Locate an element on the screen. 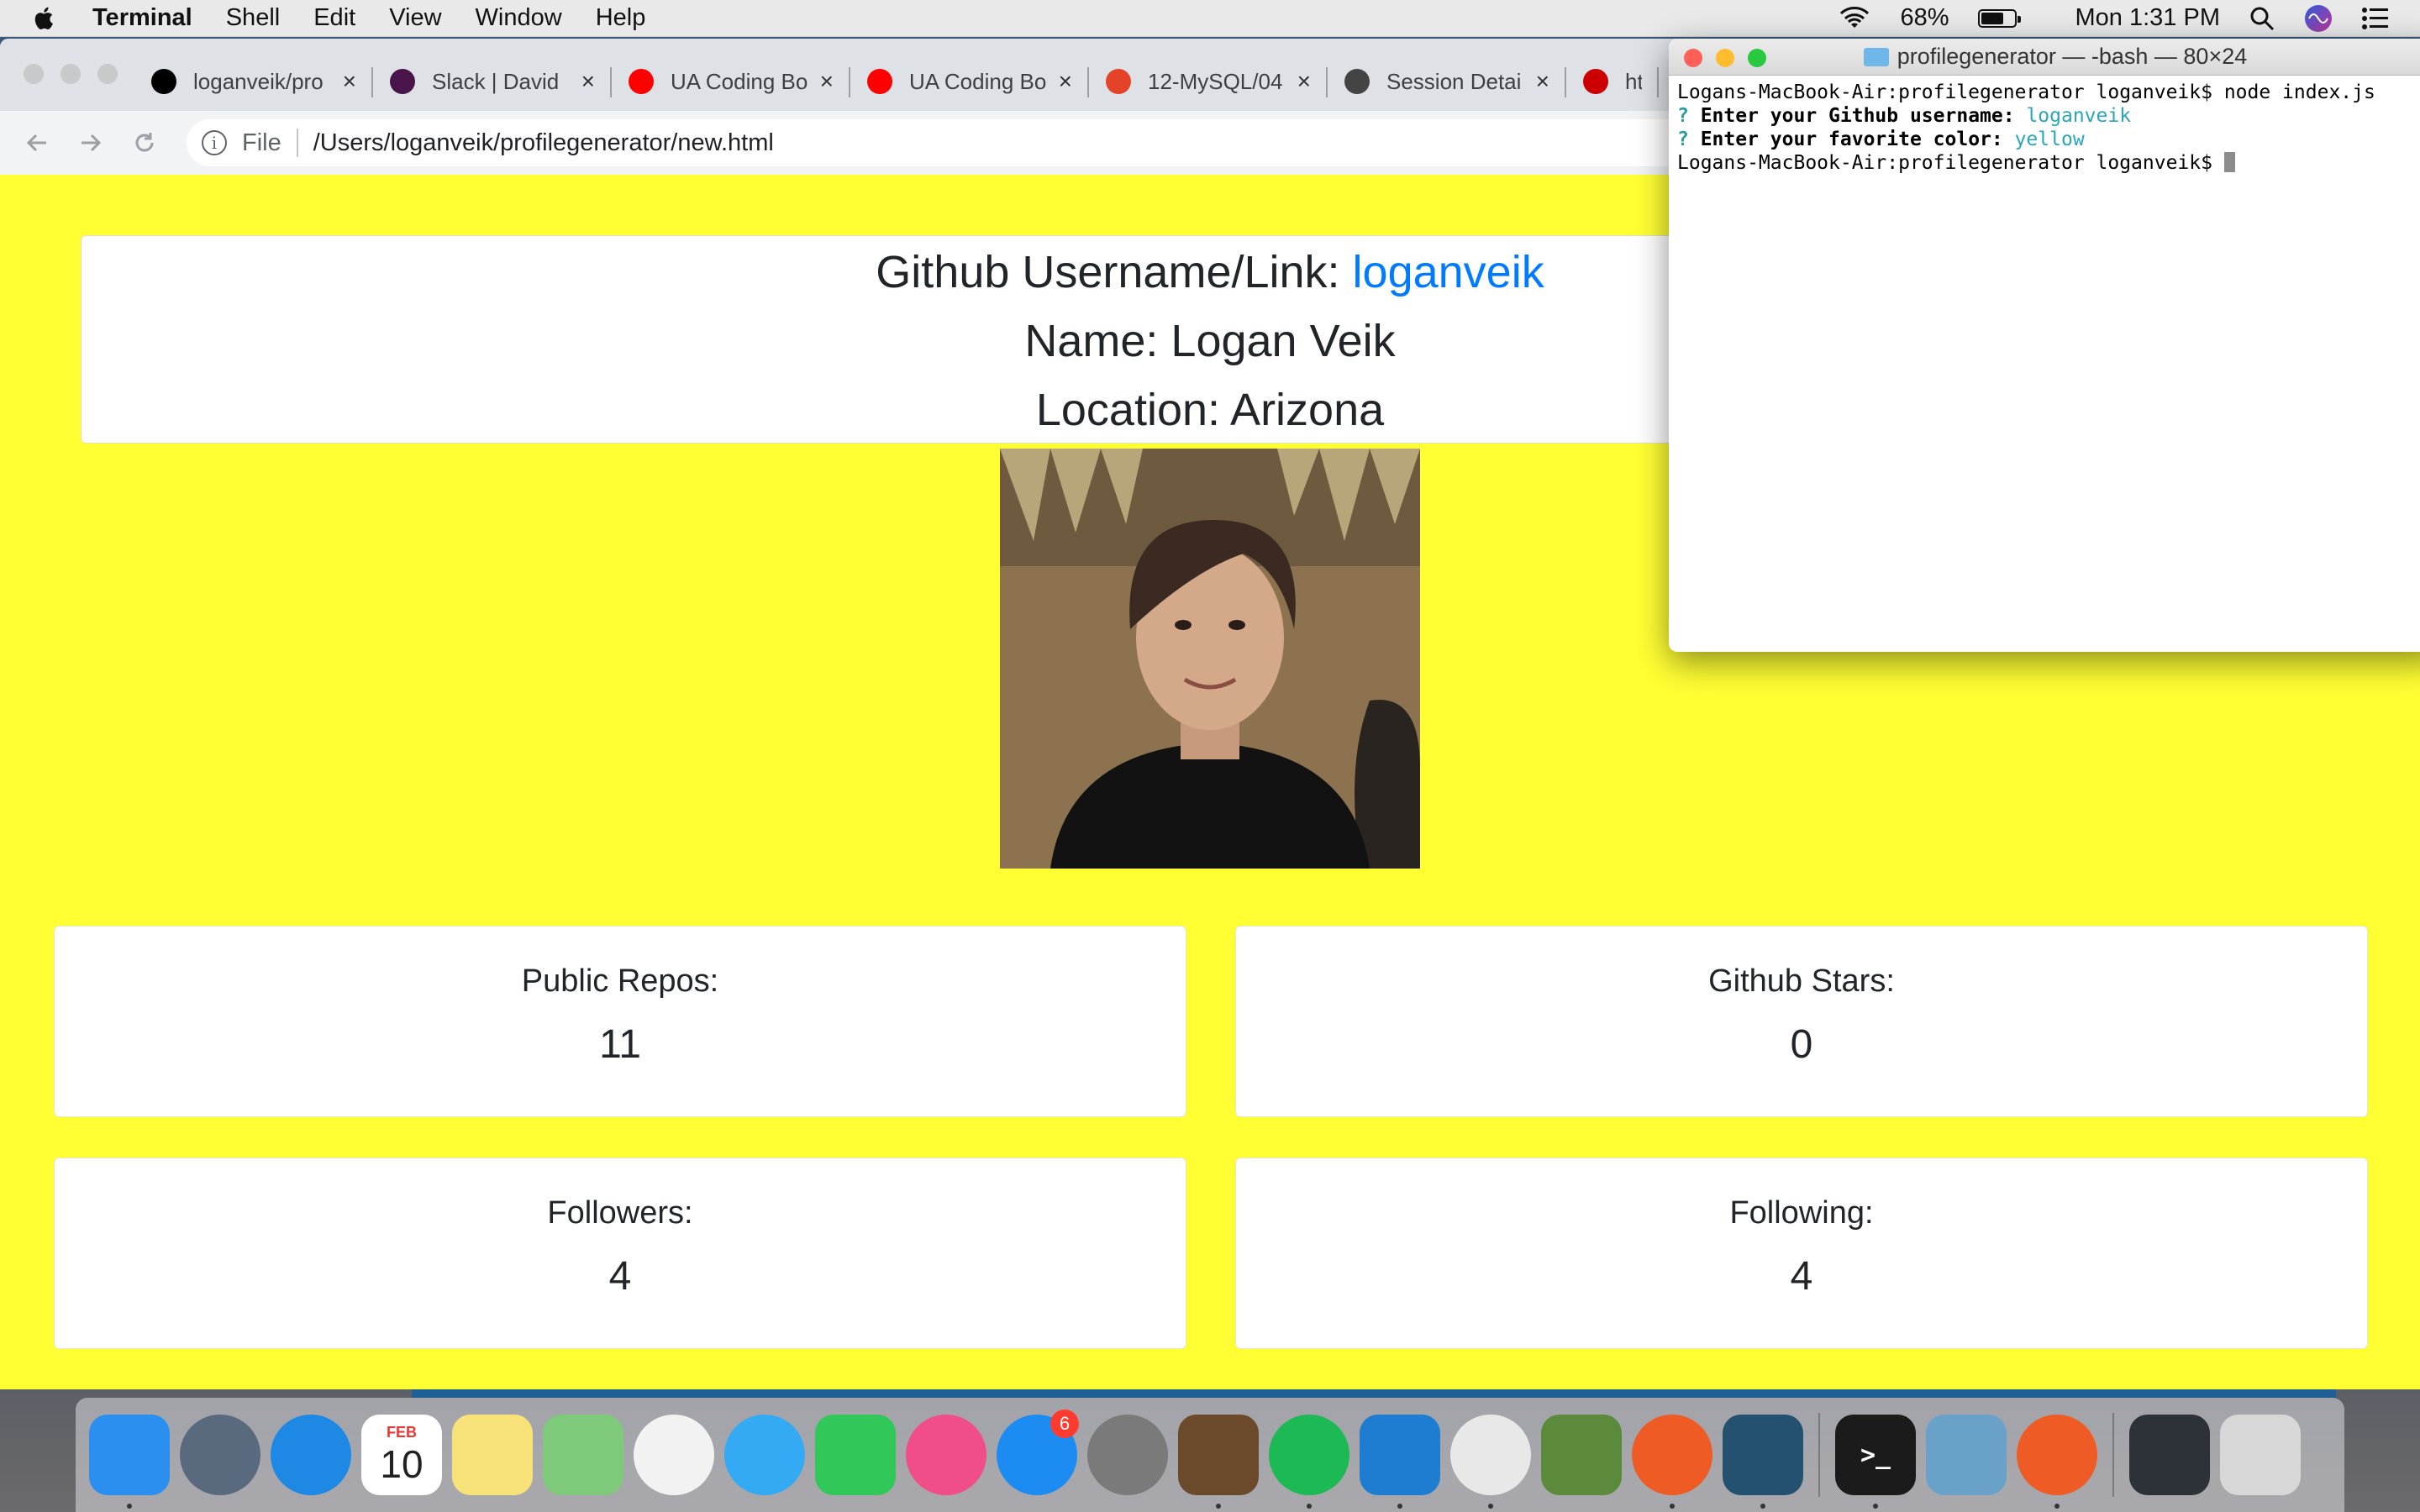 The width and height of the screenshot is (2420, 1512). garageband-icon is located at coordinates (1218, 1462).